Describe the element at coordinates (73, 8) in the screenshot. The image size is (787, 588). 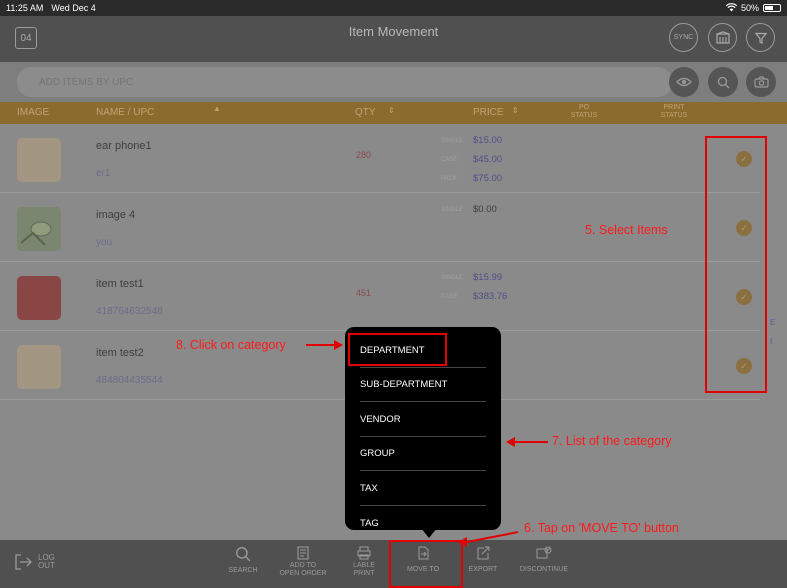
I see `status-date: Wed Dec 4` at that location.